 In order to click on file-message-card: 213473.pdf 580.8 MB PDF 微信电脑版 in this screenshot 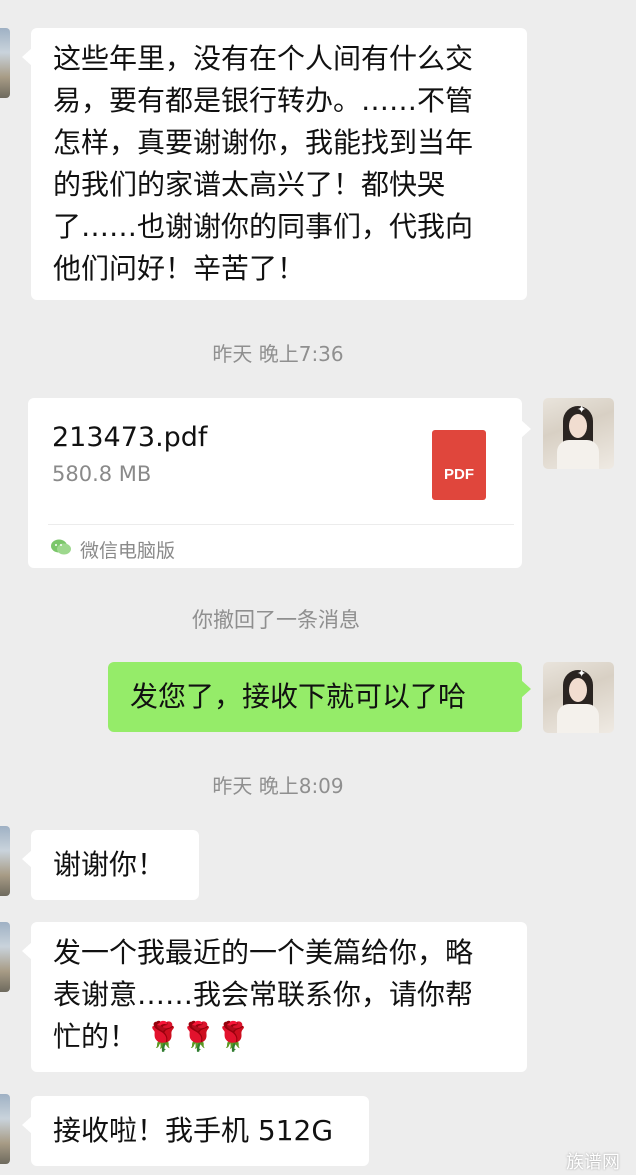, I will do `click(279, 483)`.